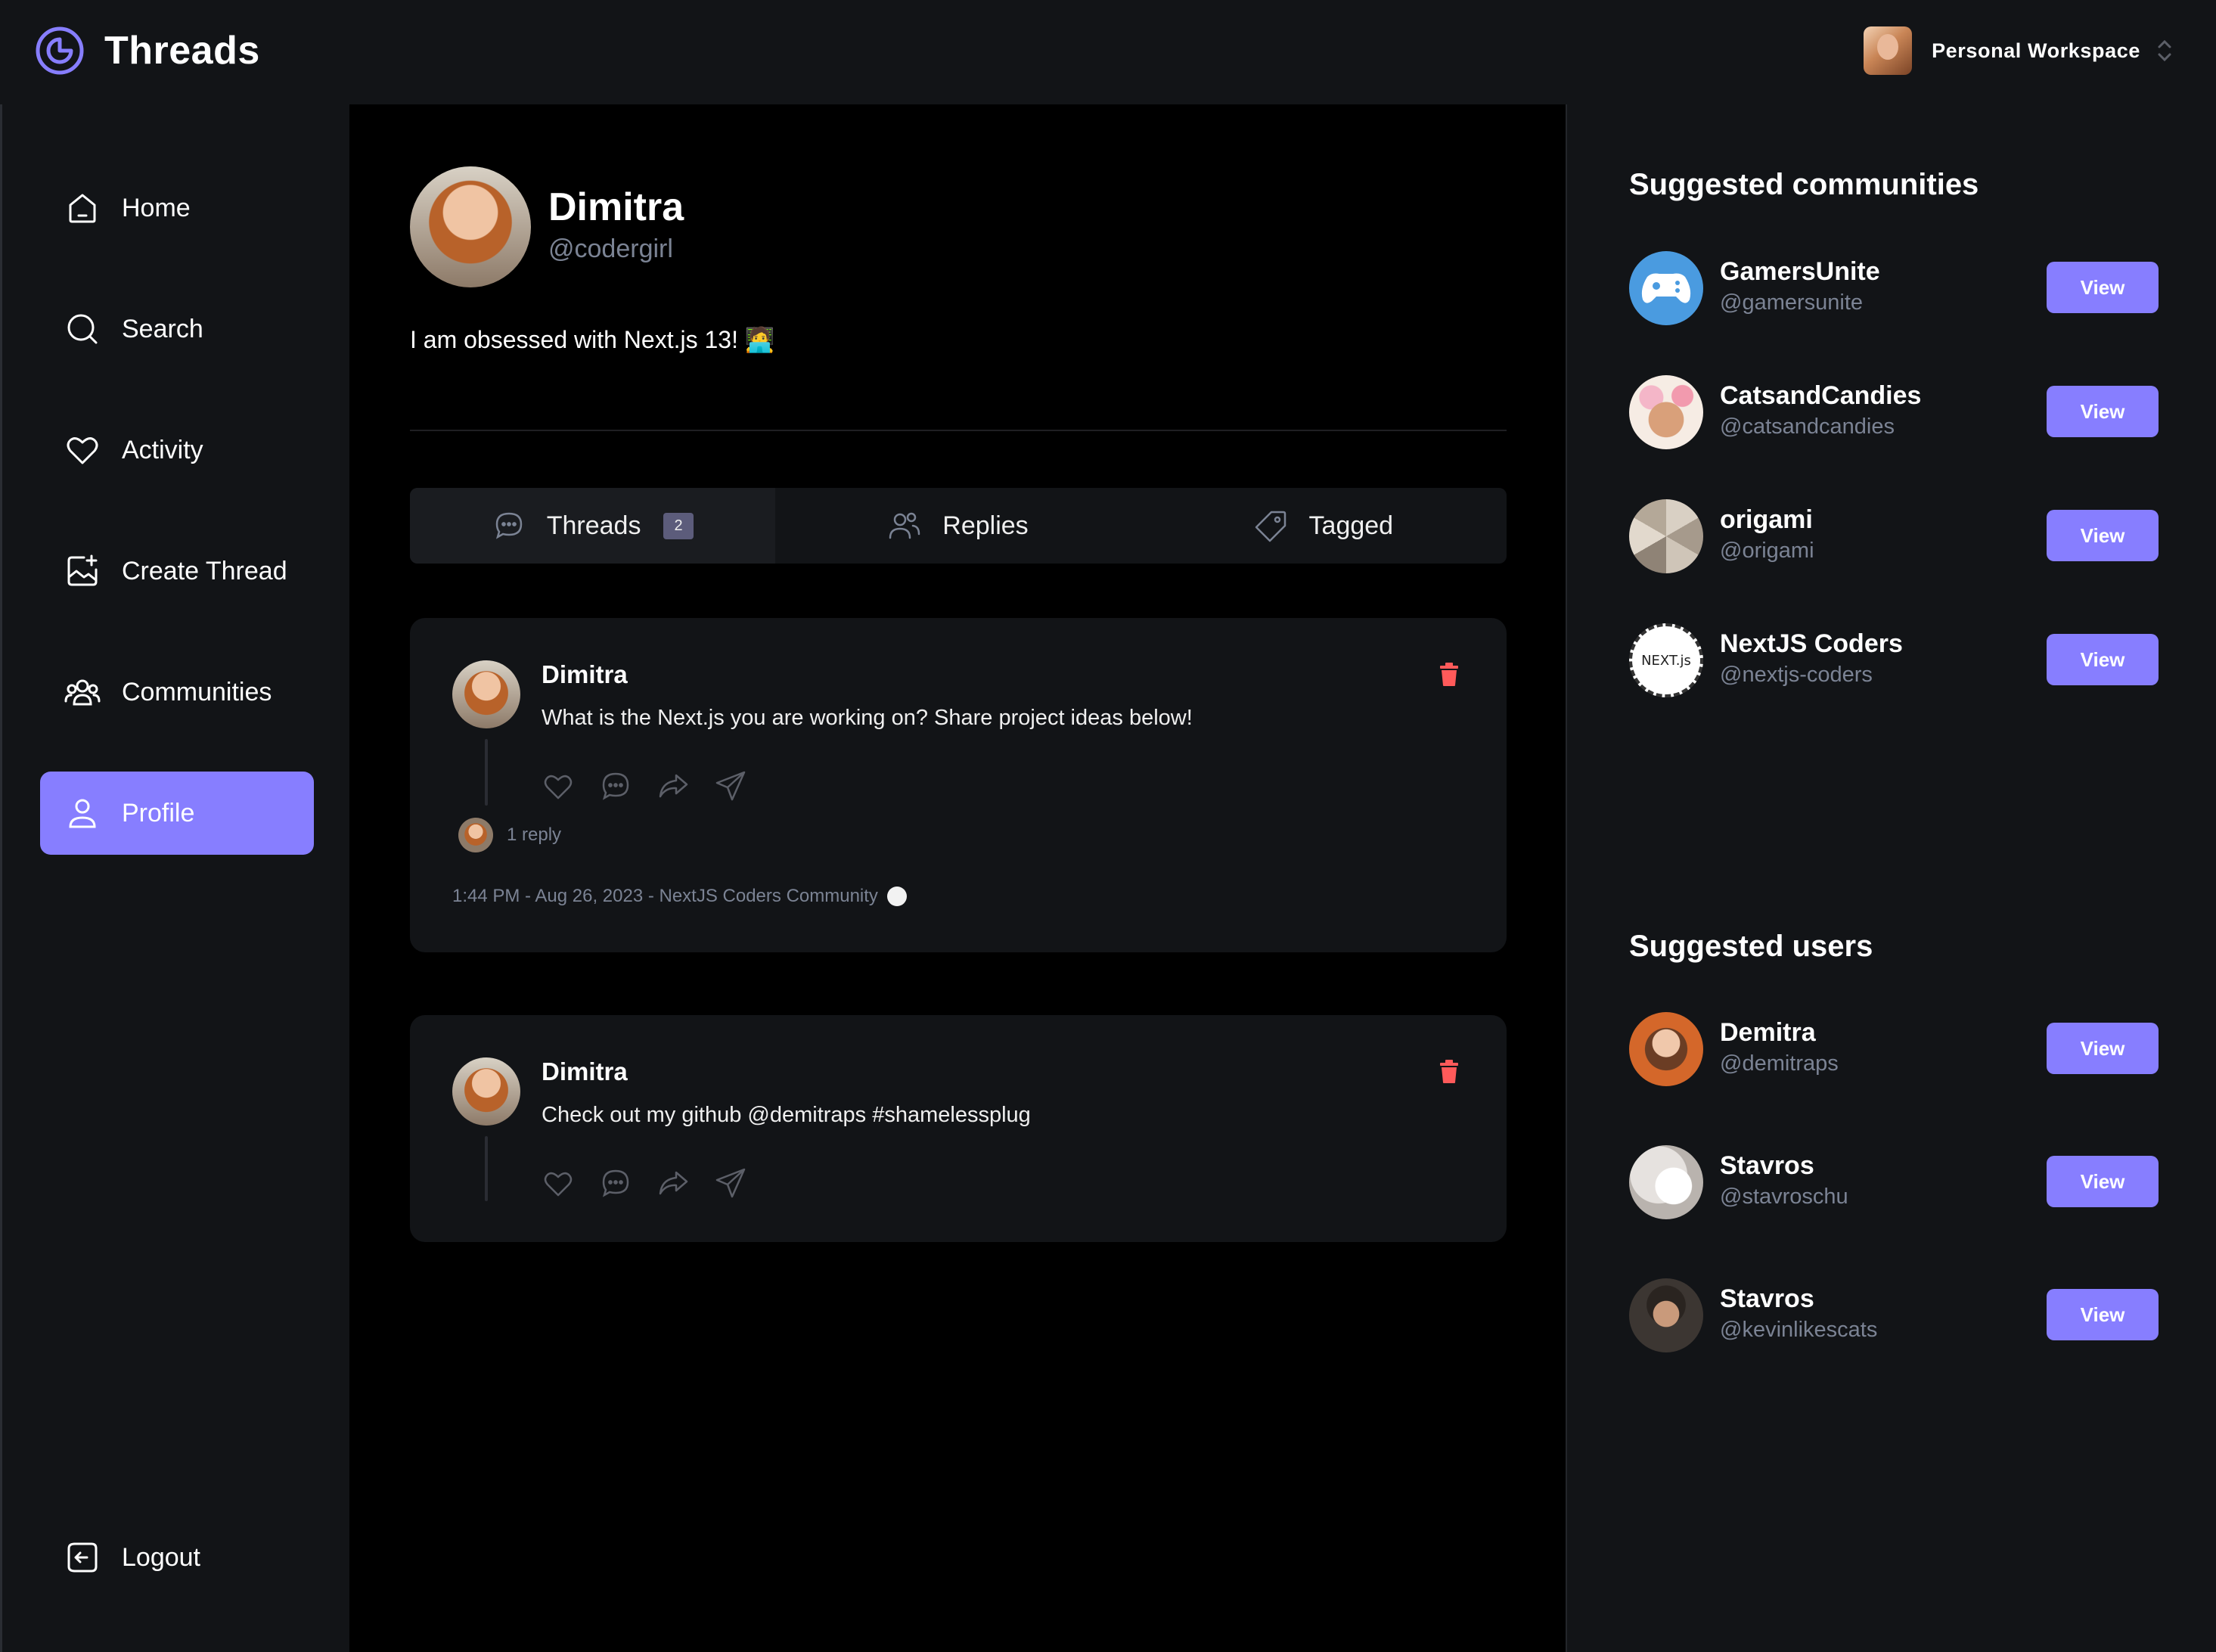 The image size is (2216, 1652). I want to click on workspace-switcher: Personal Workspace, so click(2019, 51).